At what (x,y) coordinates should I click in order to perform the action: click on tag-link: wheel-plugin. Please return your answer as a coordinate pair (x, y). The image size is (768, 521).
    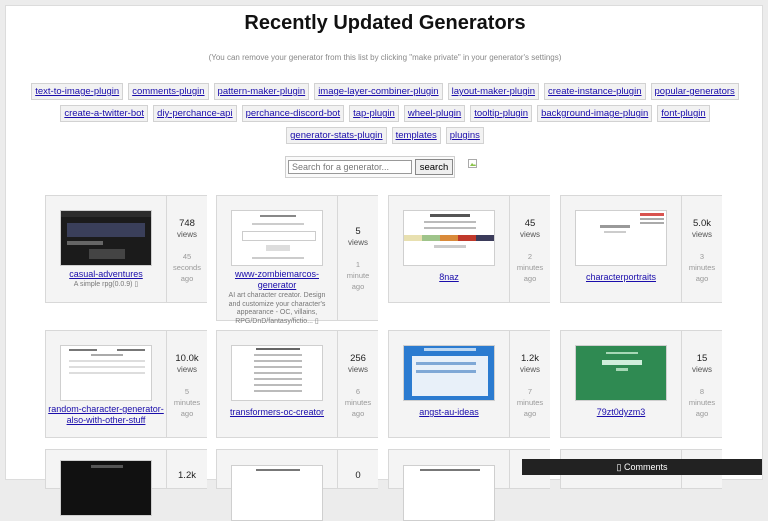
    Looking at the image, I should click on (434, 113).